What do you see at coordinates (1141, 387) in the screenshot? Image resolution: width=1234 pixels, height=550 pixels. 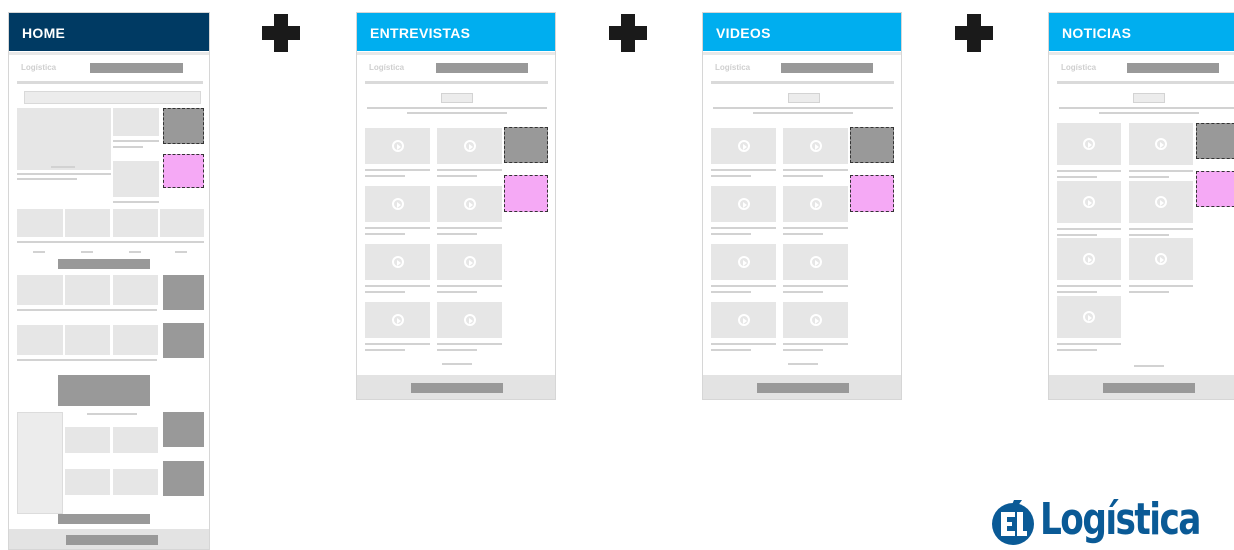 I see `noticias-footer` at bounding box center [1141, 387].